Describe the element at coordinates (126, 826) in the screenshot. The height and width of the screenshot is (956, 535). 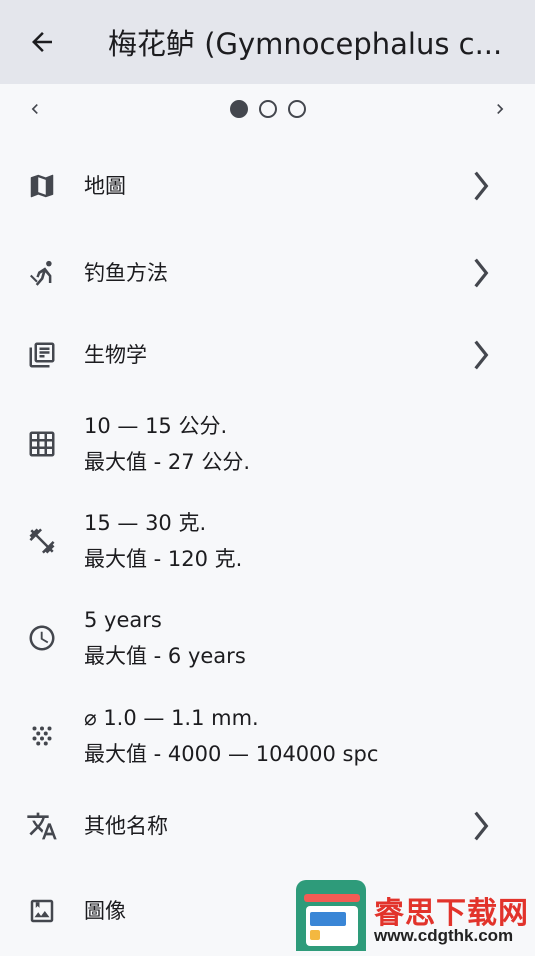
I see `list-item-label: 其他名称` at that location.